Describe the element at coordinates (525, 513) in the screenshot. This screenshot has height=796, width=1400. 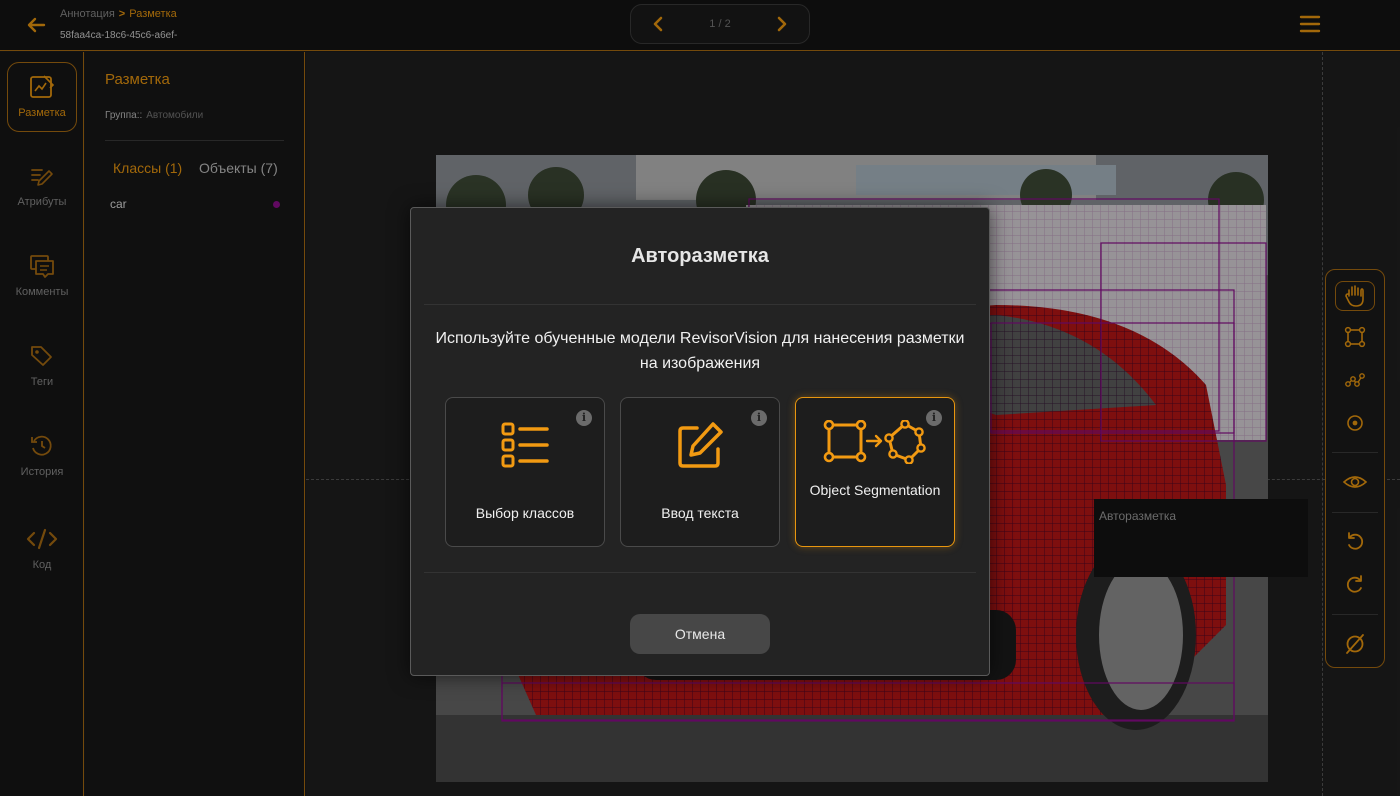
I see `option-label: Выбор классов` at that location.